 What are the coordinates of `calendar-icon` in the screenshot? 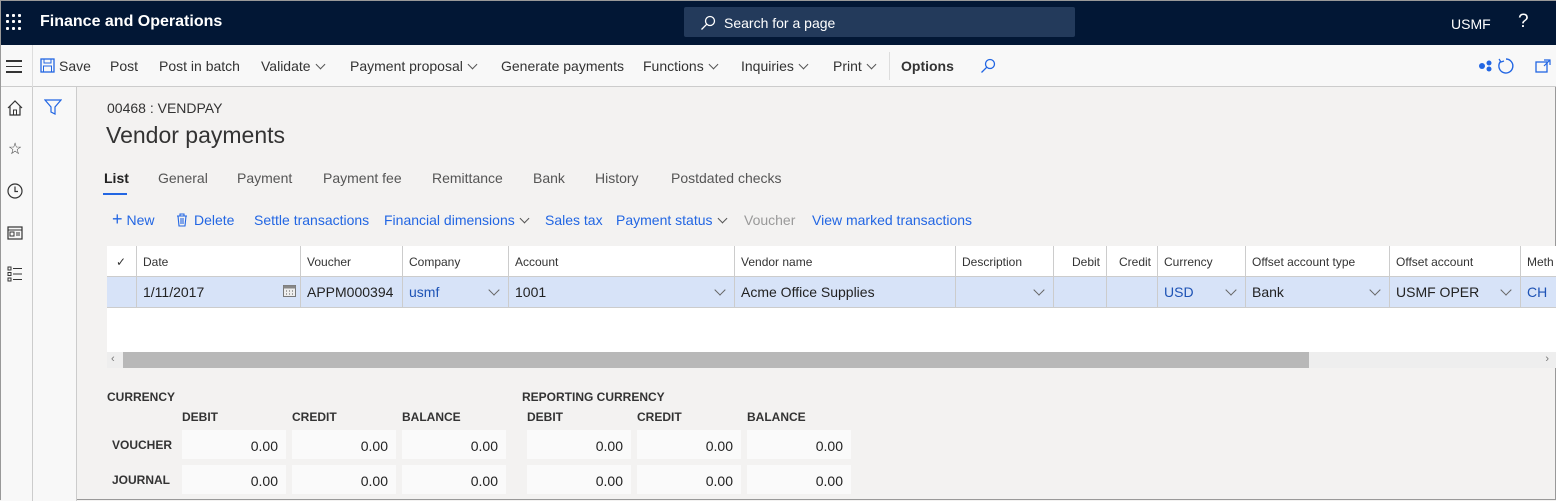 It's located at (289, 291).